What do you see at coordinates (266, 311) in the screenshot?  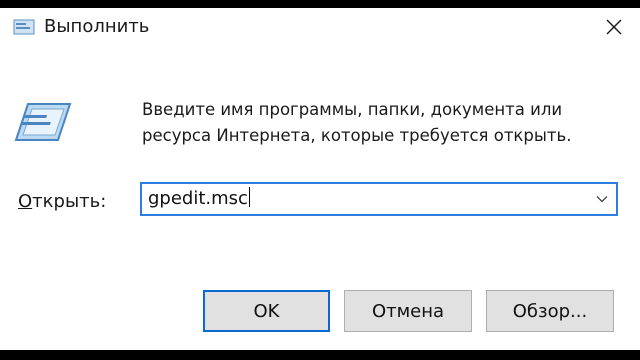 I see `ok-button: OK` at bounding box center [266, 311].